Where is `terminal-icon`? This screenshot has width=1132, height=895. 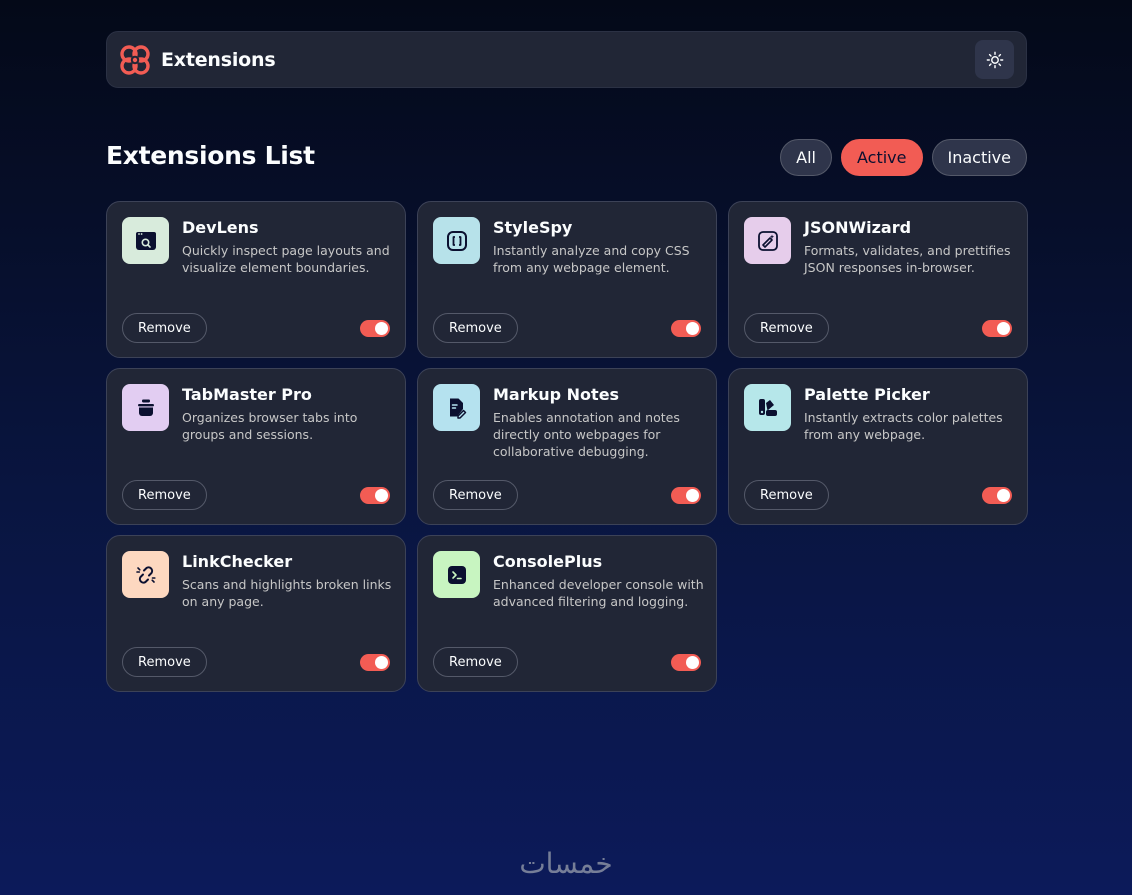 terminal-icon is located at coordinates (456, 574).